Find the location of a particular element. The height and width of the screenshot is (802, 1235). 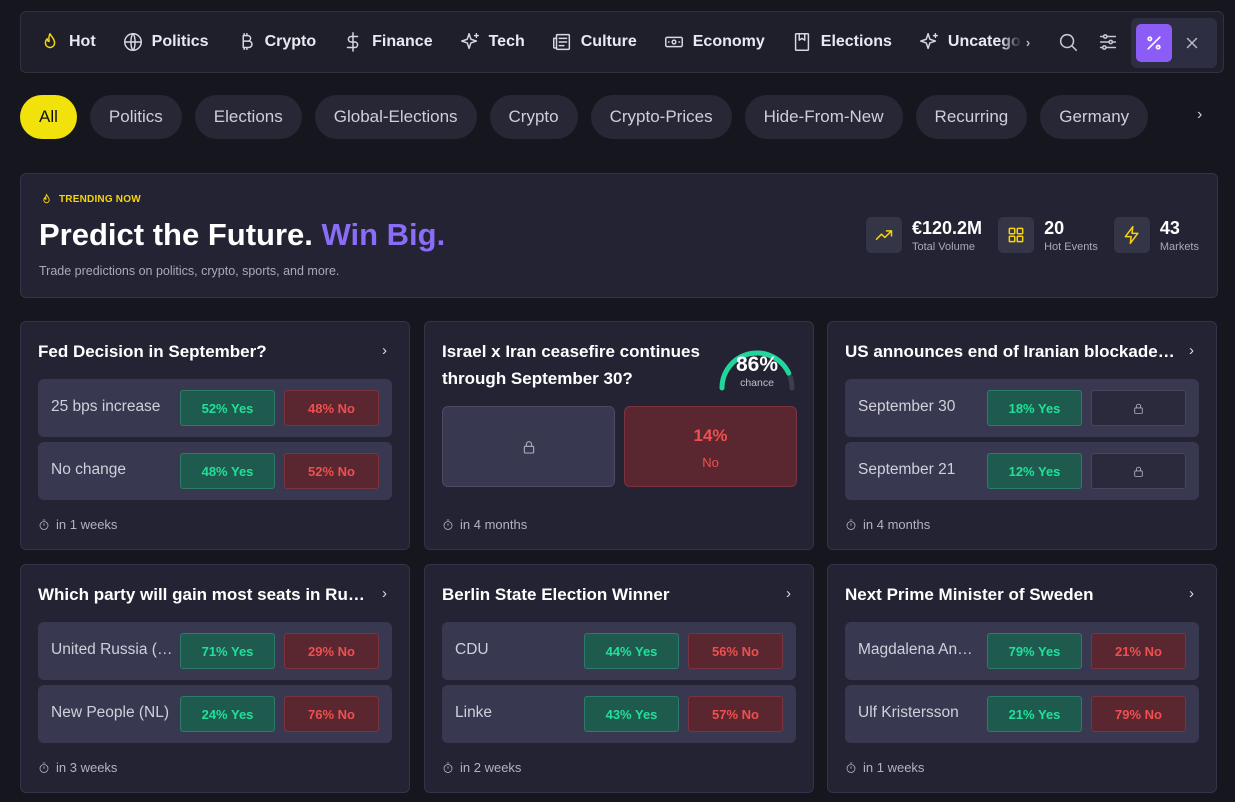

chip-elections: Elections is located at coordinates (248, 117).